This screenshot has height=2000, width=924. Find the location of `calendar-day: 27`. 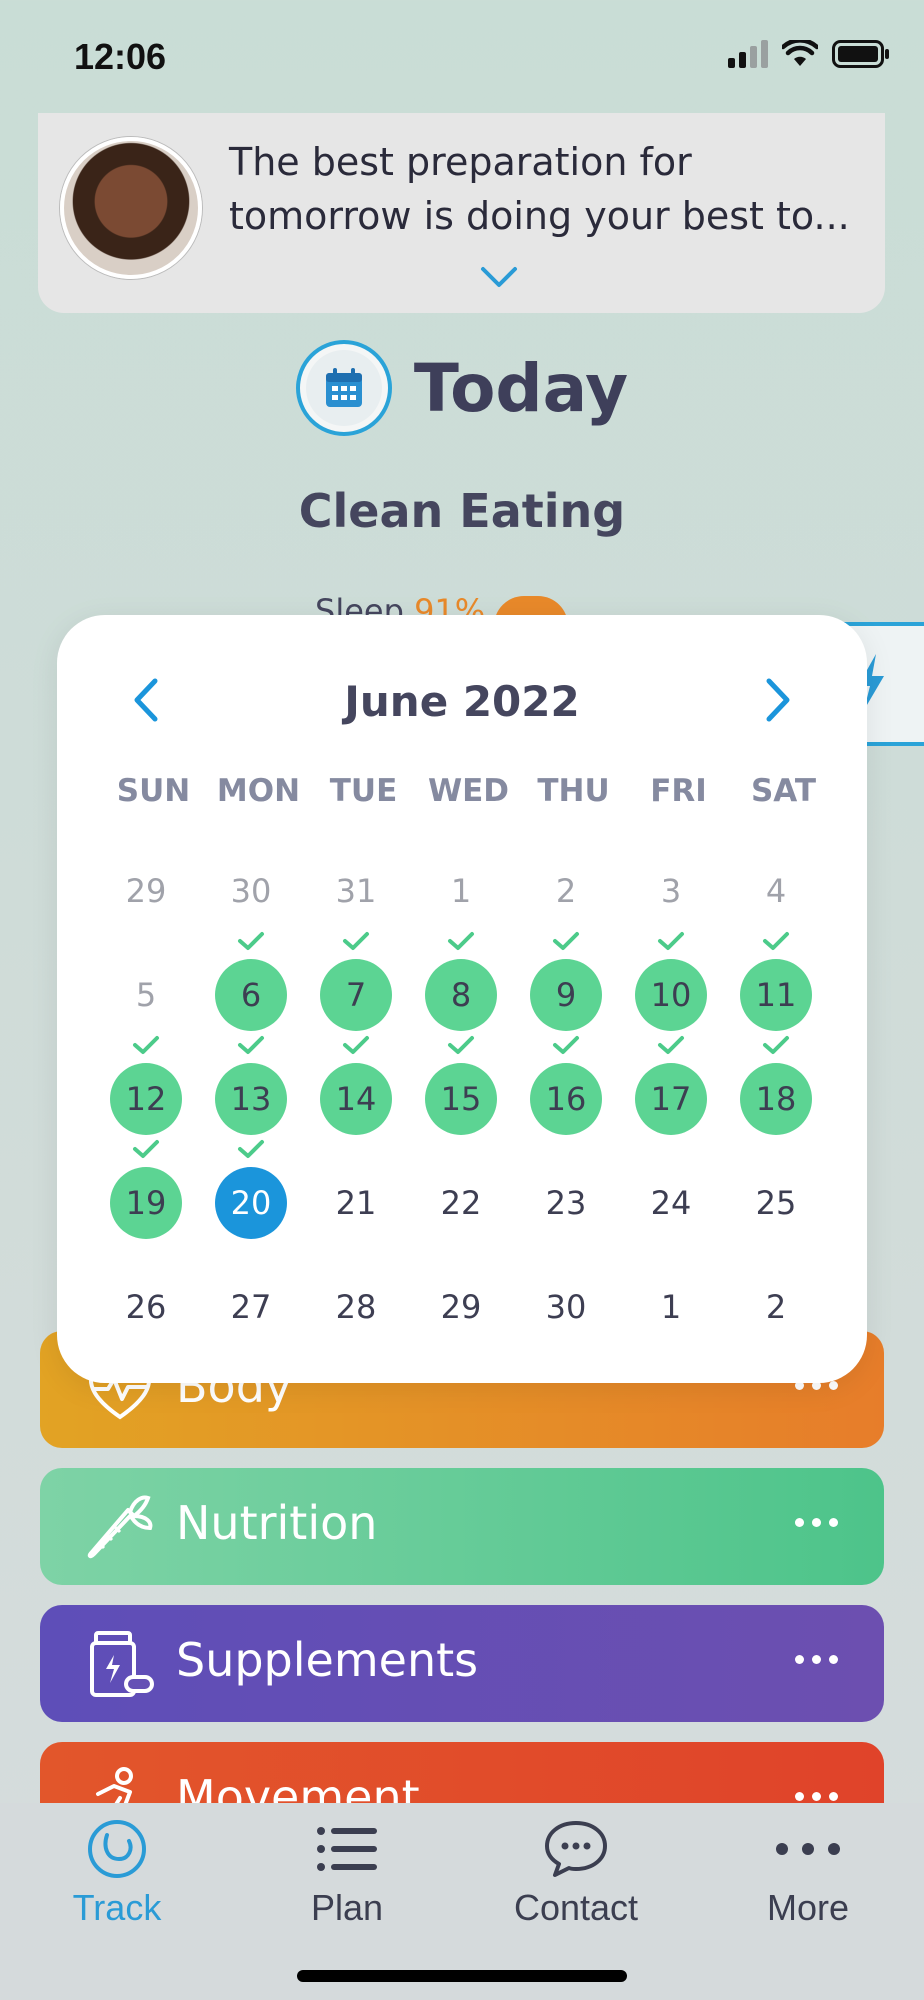

calendar-day: 27 is located at coordinates (251, 1307).